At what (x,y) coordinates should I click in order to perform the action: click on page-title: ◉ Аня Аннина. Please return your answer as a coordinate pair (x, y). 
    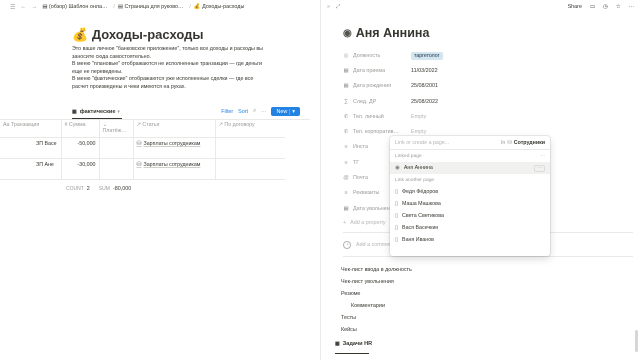
    Looking at the image, I should click on (386, 33).